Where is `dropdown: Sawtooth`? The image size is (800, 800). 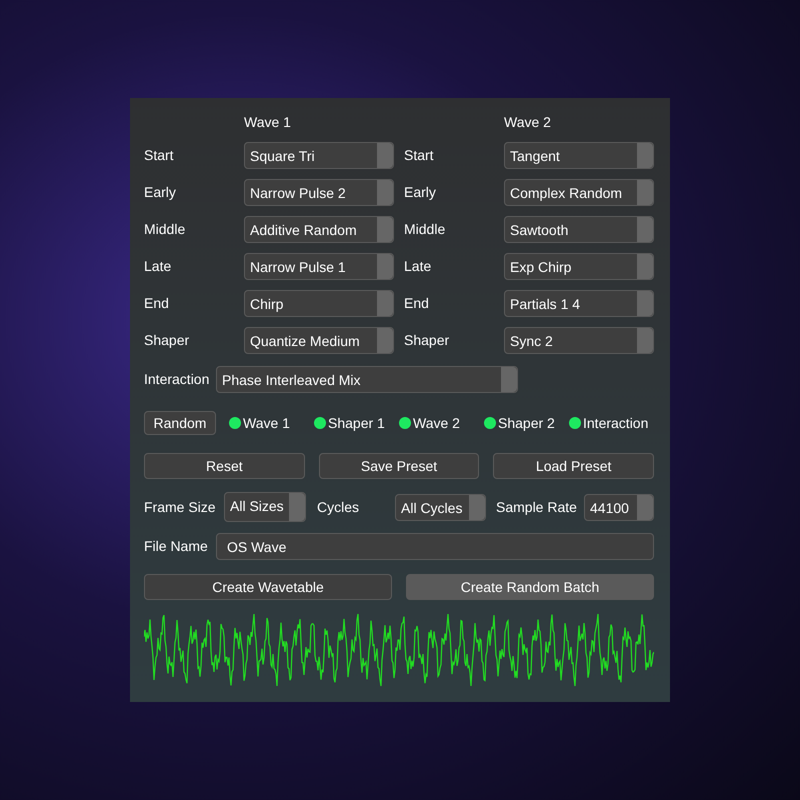
dropdown: Sawtooth is located at coordinates (579, 229).